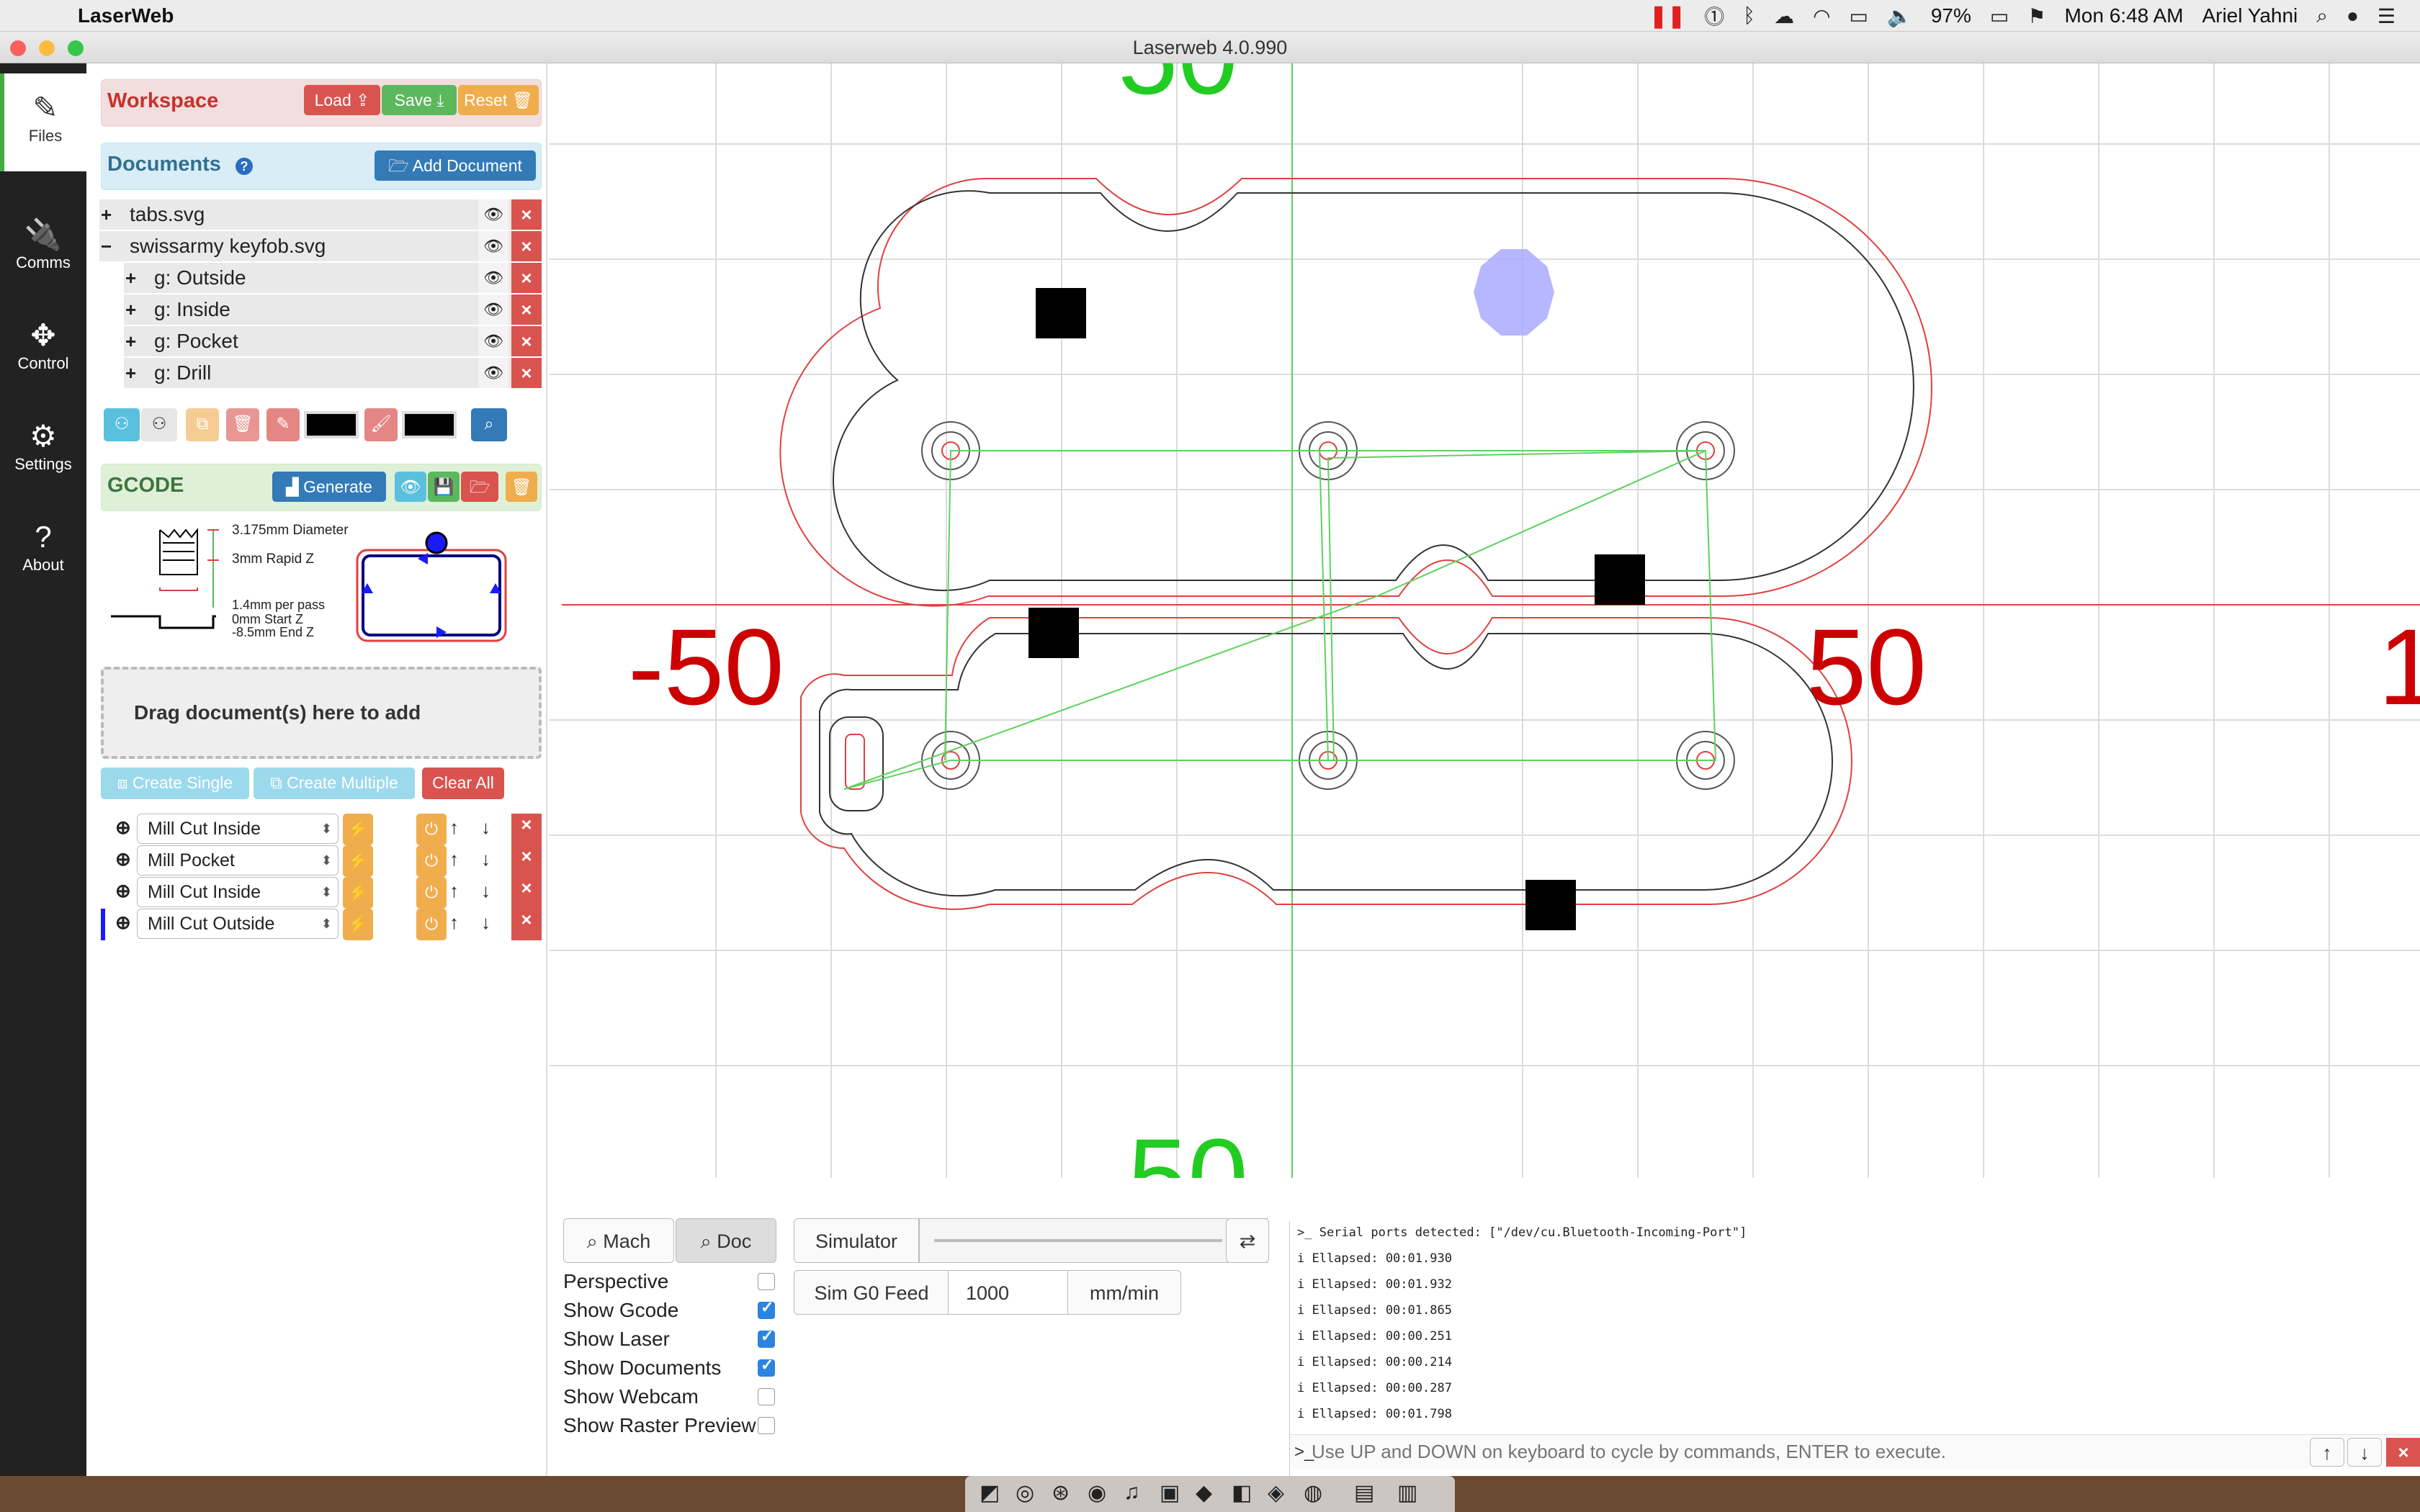 This screenshot has width=2420, height=1512. What do you see at coordinates (238, 924) in the screenshot?
I see `operation-select: Mill Cut Outside` at bounding box center [238, 924].